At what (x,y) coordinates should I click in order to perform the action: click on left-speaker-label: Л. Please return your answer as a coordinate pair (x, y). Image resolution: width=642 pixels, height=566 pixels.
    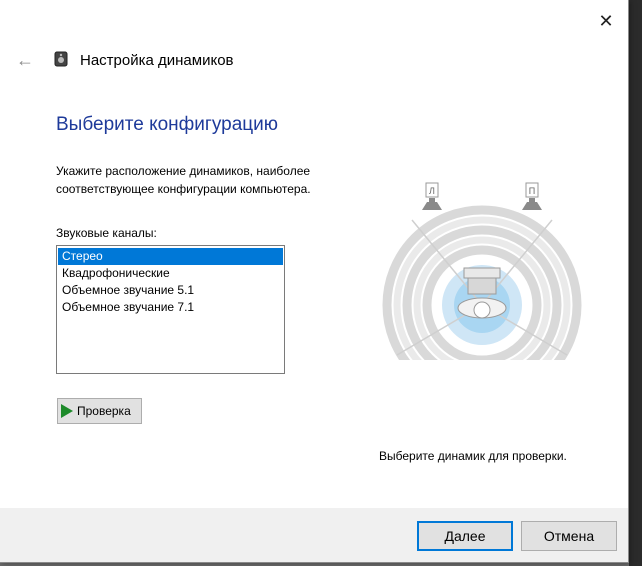
    Looking at the image, I should click on (432, 191).